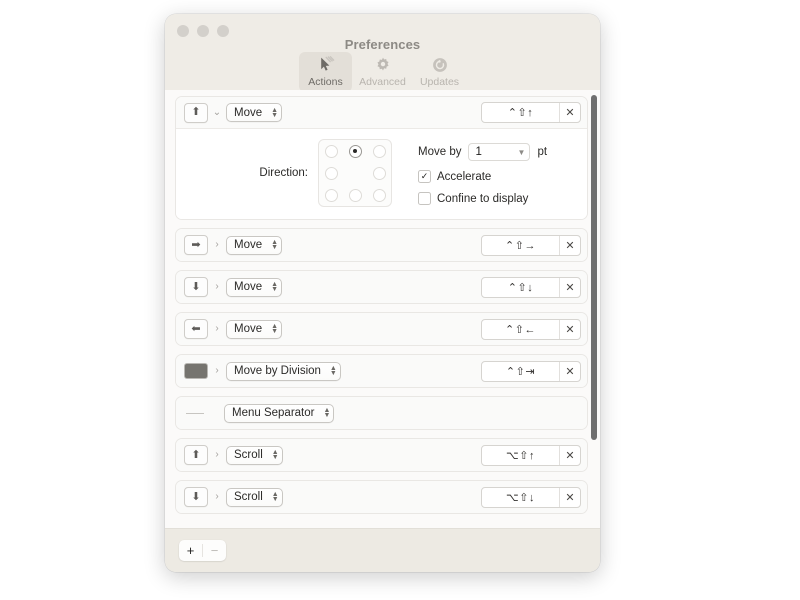  What do you see at coordinates (190, 550) in the screenshot?
I see `add-action-button: +` at bounding box center [190, 550].